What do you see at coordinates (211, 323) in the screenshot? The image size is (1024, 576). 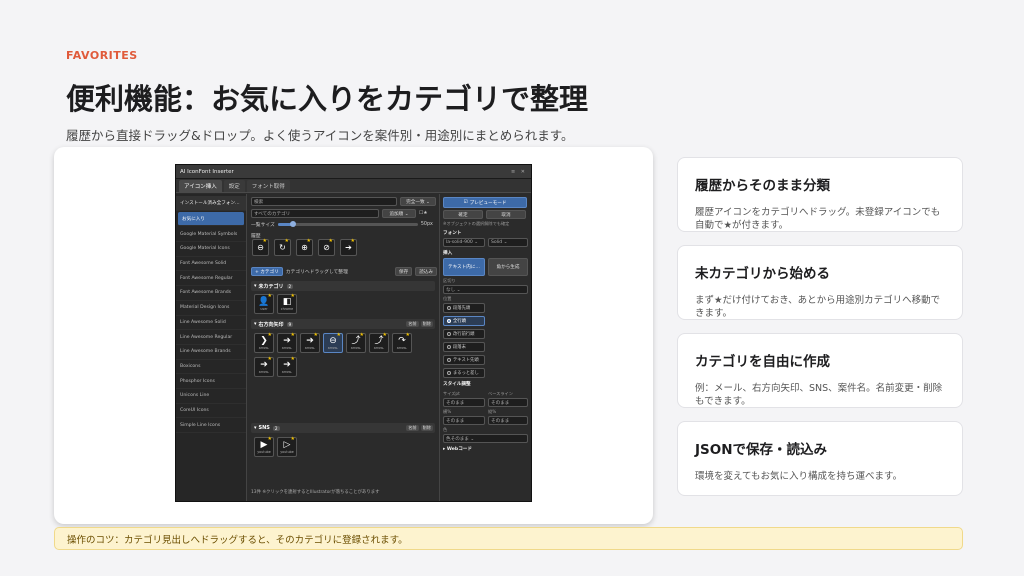 I see `sidebar-item: Line Awesome Solid` at bounding box center [211, 323].